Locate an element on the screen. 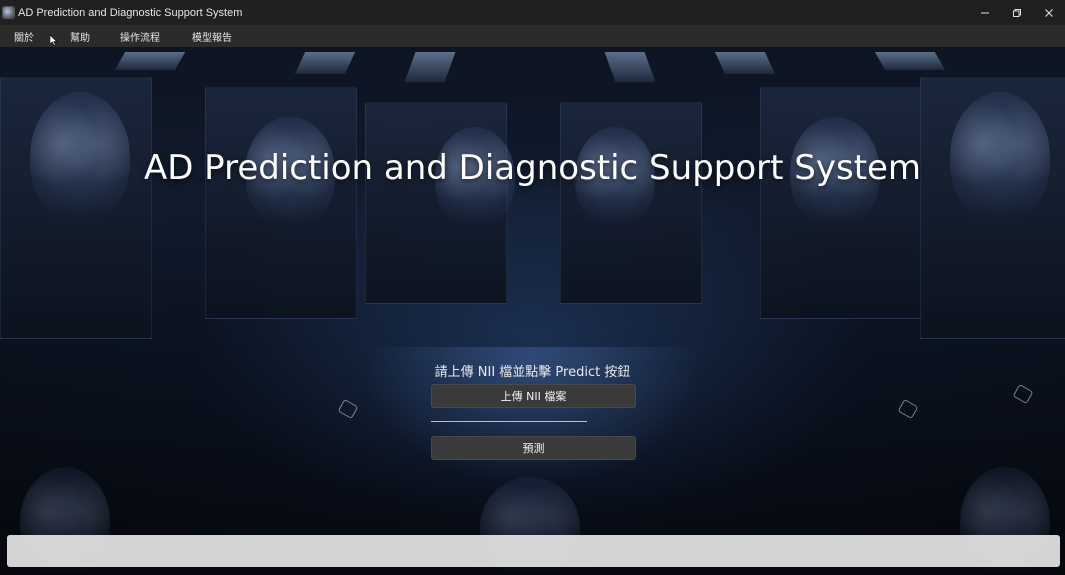  status-bar is located at coordinates (533, 551).